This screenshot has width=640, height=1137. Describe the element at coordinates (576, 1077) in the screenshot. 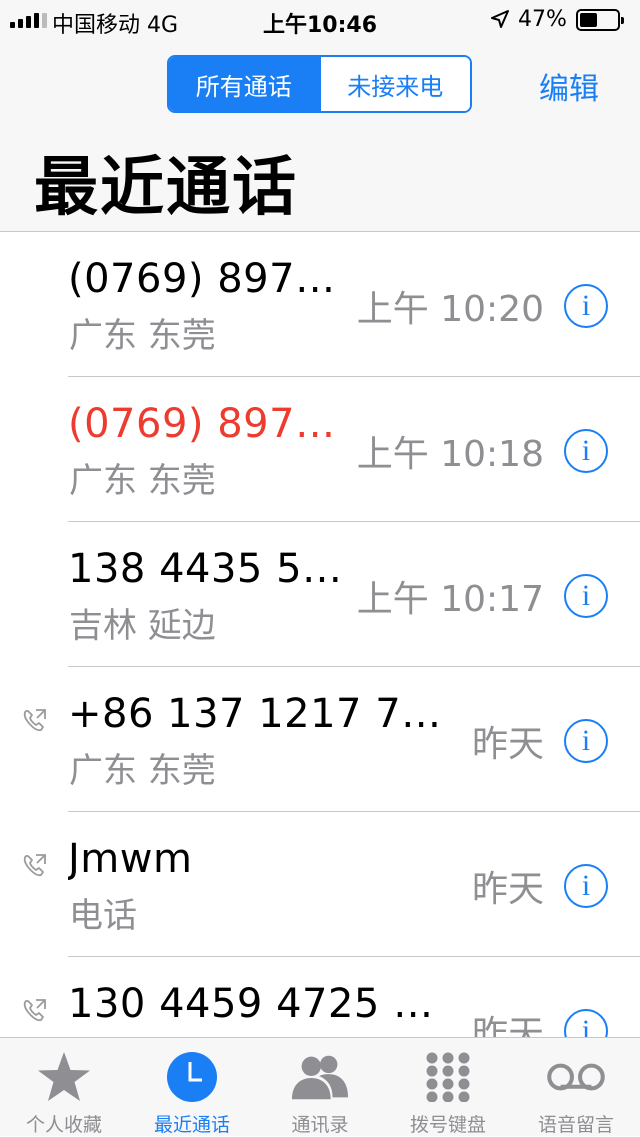

I see `voicemail-icon` at that location.